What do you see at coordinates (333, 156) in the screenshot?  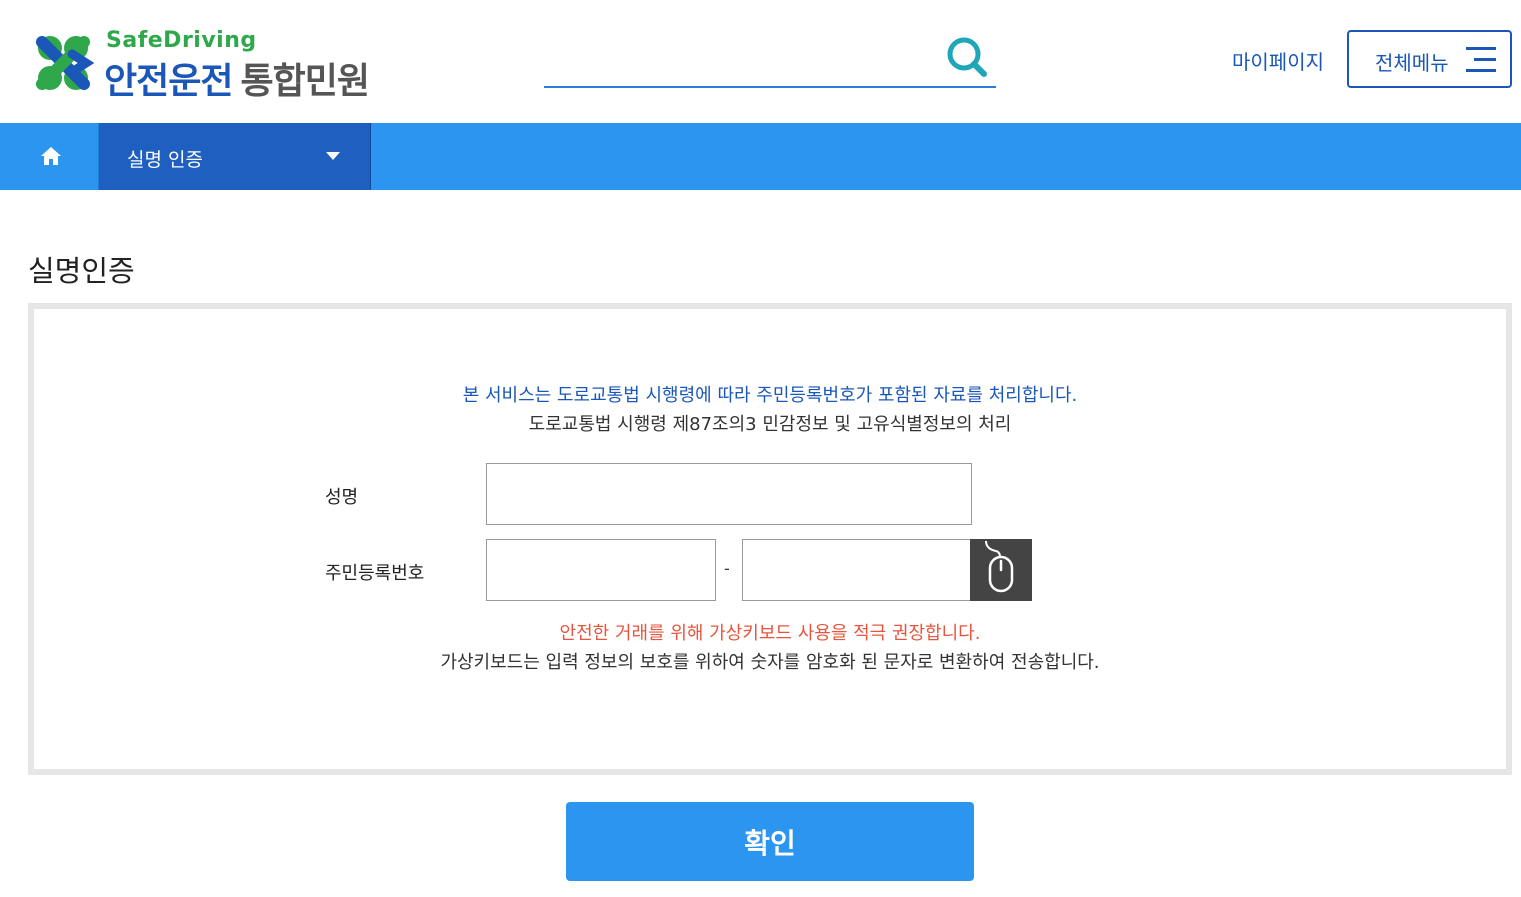 I see `chevron-down-icon` at bounding box center [333, 156].